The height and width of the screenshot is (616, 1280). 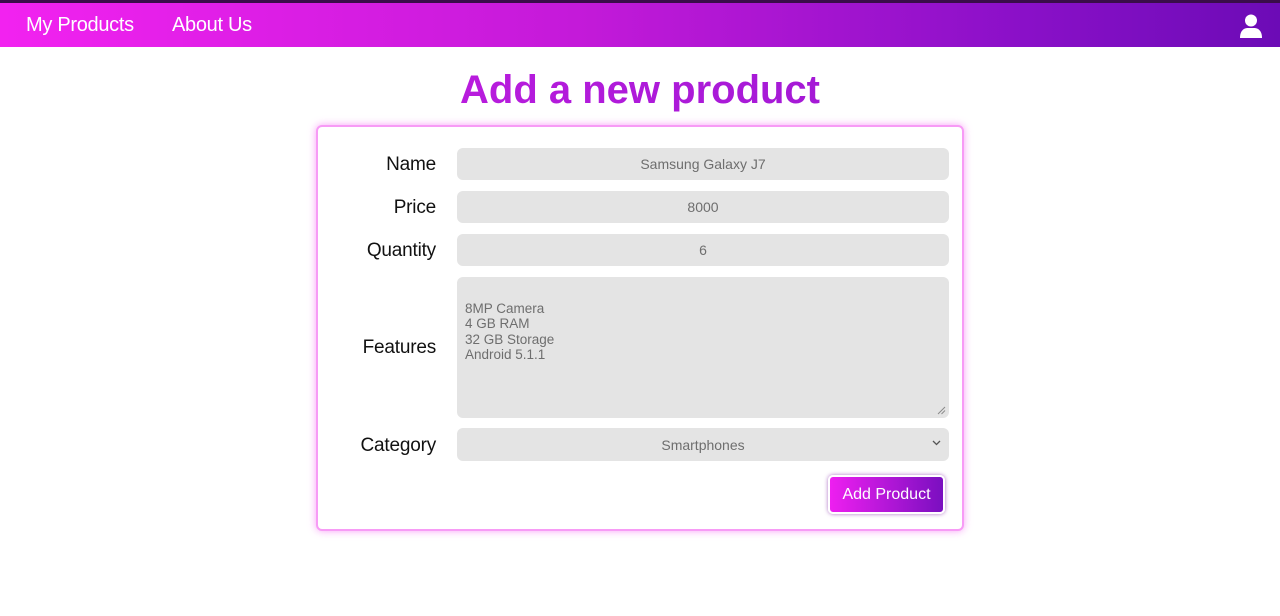 I want to click on nav-about-us-link: About Us, so click(x=212, y=25).